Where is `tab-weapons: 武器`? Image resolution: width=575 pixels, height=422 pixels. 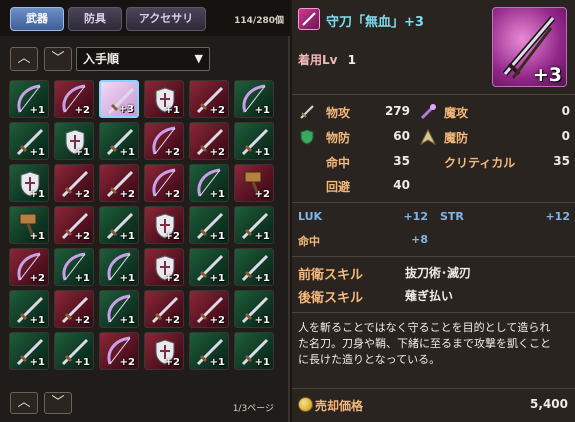 tab-weapons: 武器 is located at coordinates (37, 19).